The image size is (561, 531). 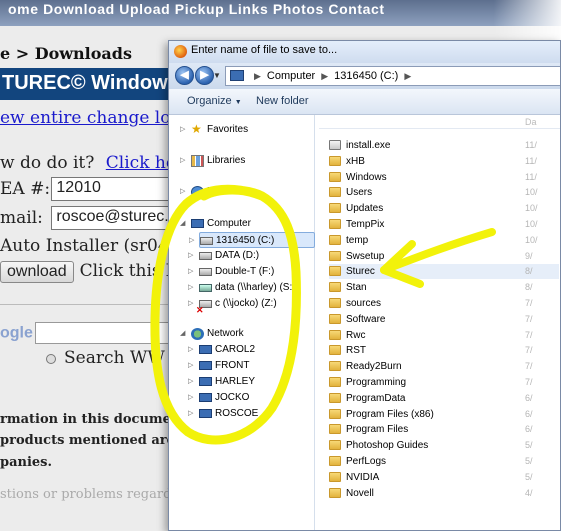 I want to click on forward-arrow-icon: ▶, so click(x=204, y=75).